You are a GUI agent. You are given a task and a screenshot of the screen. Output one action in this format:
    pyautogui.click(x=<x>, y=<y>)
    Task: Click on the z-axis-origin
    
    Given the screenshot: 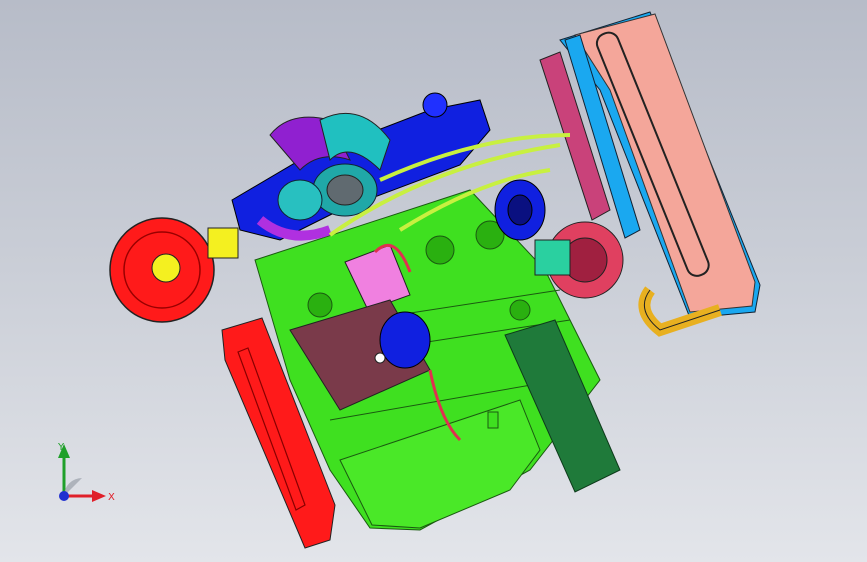 What is the action you would take?
    pyautogui.click(x=64, y=496)
    